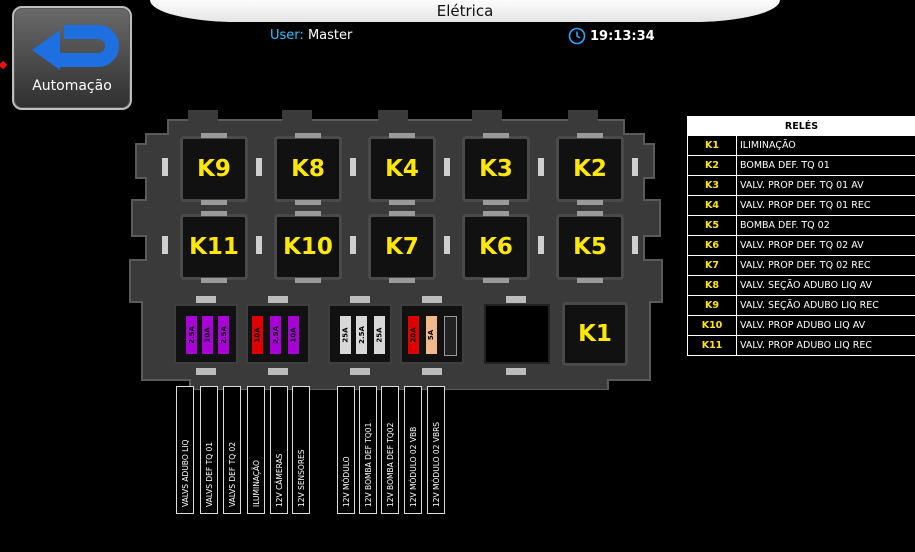 The width and height of the screenshot is (915, 552). What do you see at coordinates (390, 450) in the screenshot?
I see `fuse-label: 12V BOMBA DEF TQ02` at bounding box center [390, 450].